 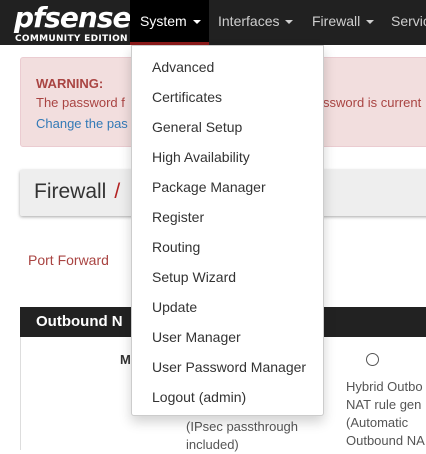 I want to click on nav-system: System, so click(x=169, y=22).